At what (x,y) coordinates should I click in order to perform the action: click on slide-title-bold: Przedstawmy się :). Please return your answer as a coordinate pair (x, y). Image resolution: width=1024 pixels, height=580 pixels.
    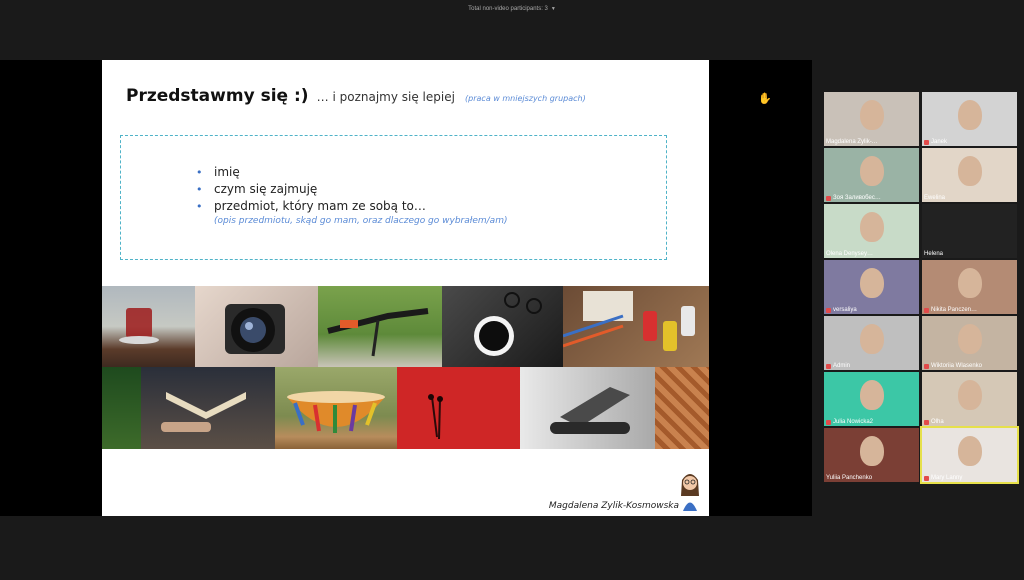
    Looking at the image, I should click on (217, 96).